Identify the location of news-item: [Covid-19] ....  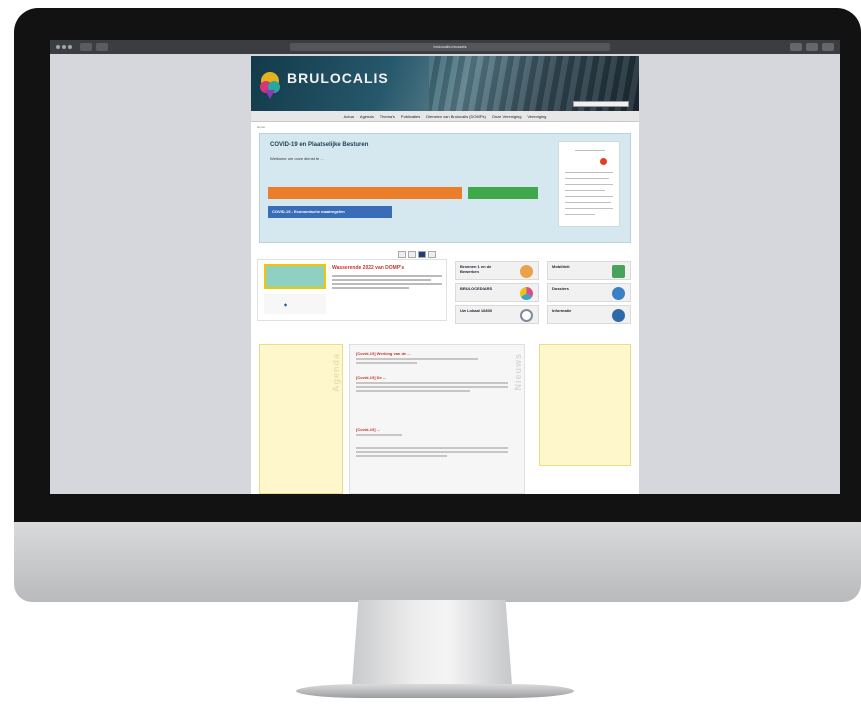
(432, 431).